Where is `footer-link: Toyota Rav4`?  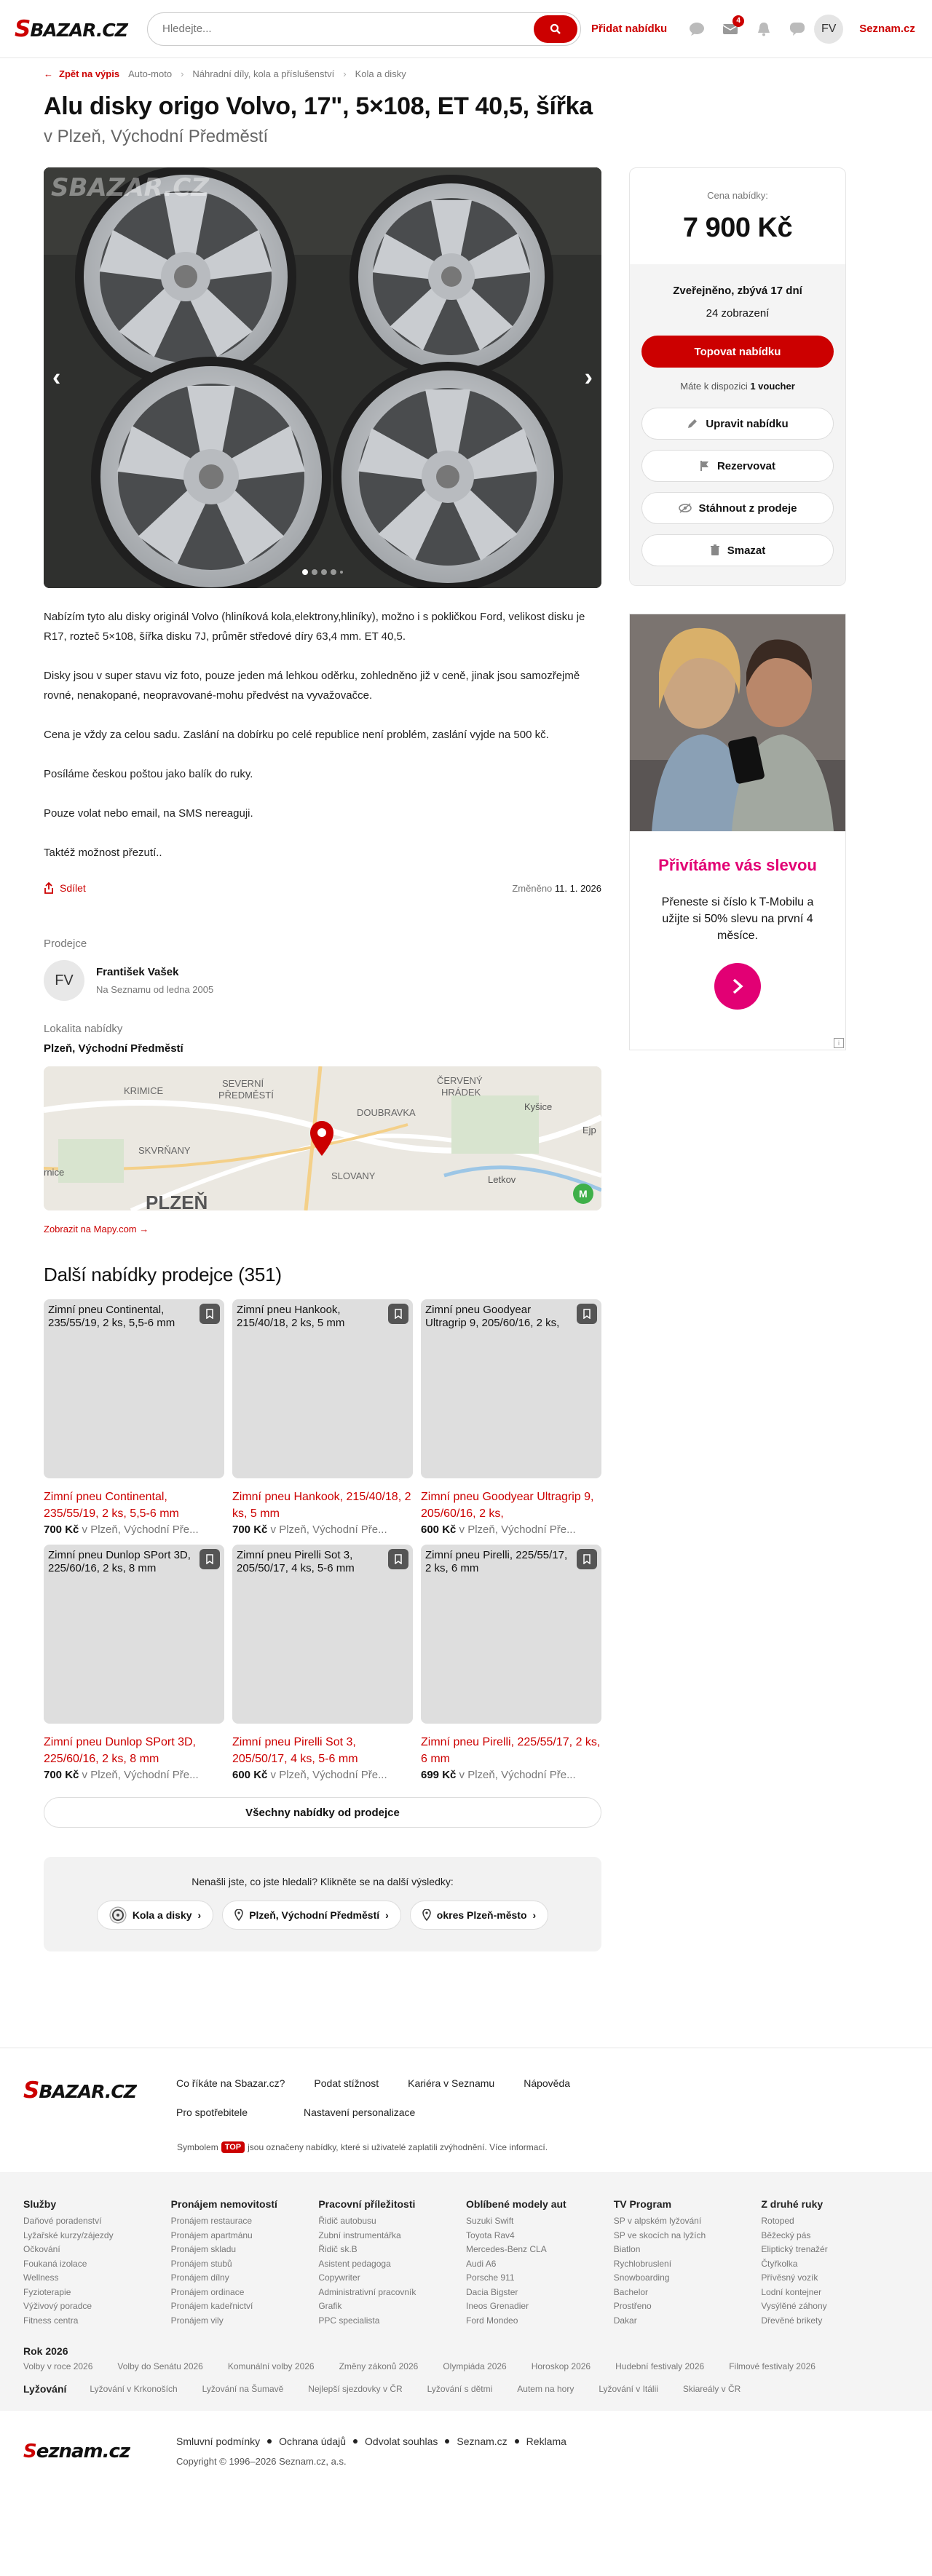 footer-link: Toyota Rav4 is located at coordinates (540, 2236).